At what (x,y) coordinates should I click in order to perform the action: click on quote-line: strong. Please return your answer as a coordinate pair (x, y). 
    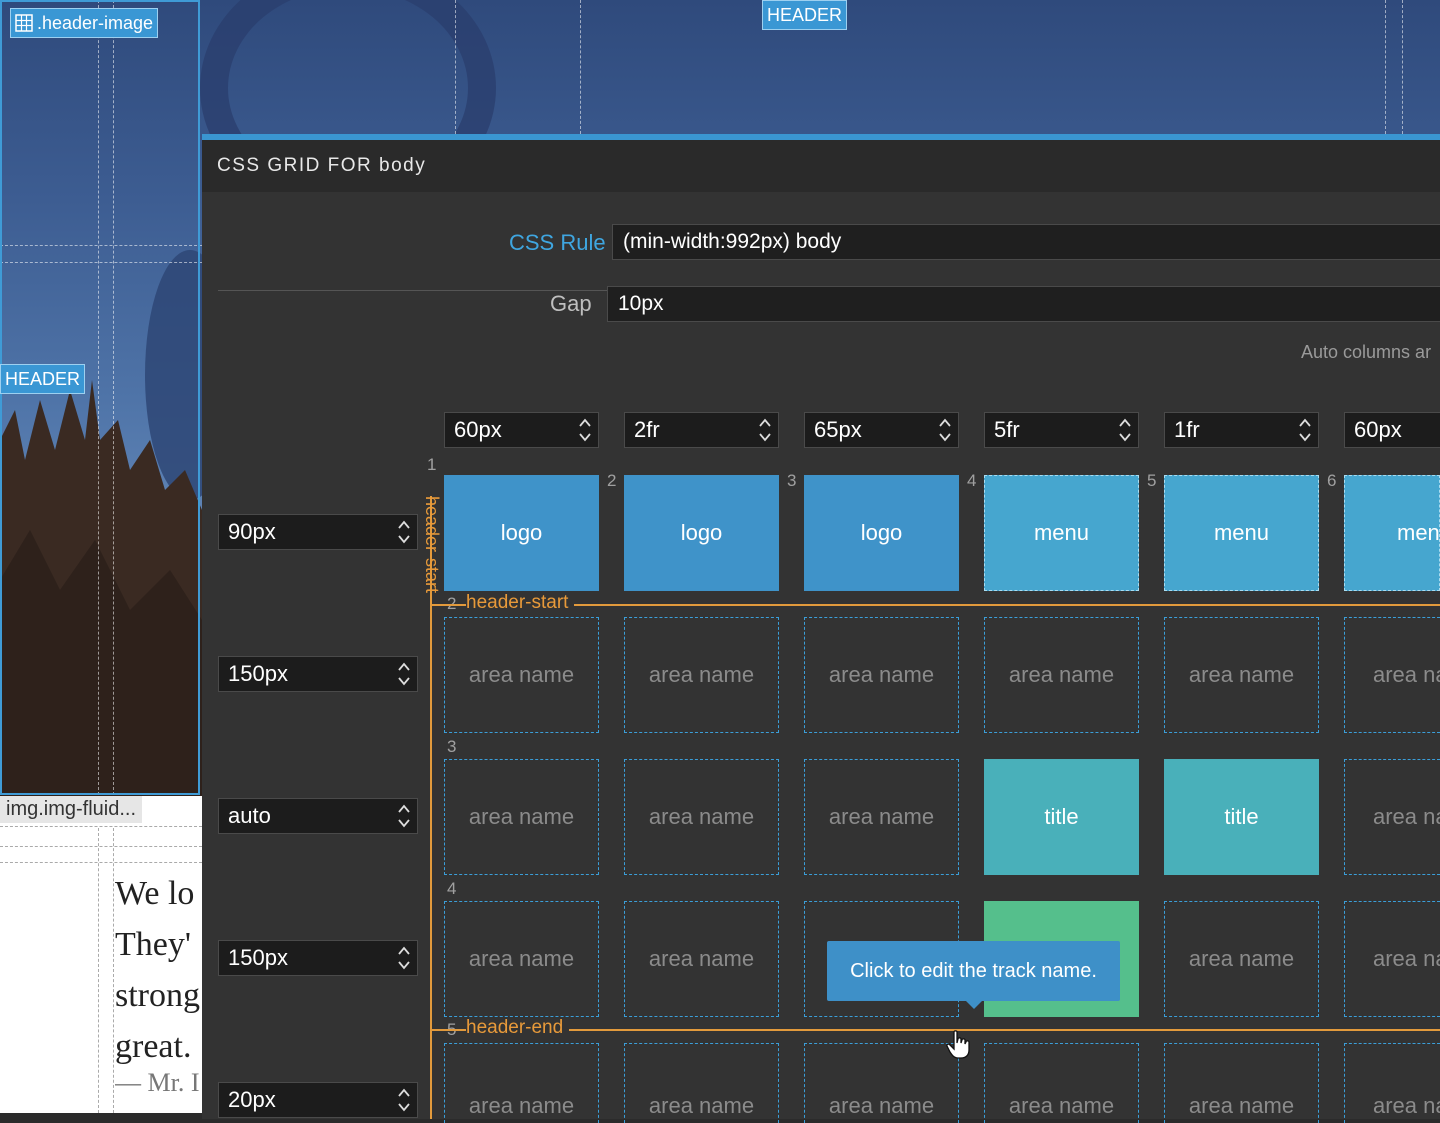
    Looking at the image, I should click on (157, 995).